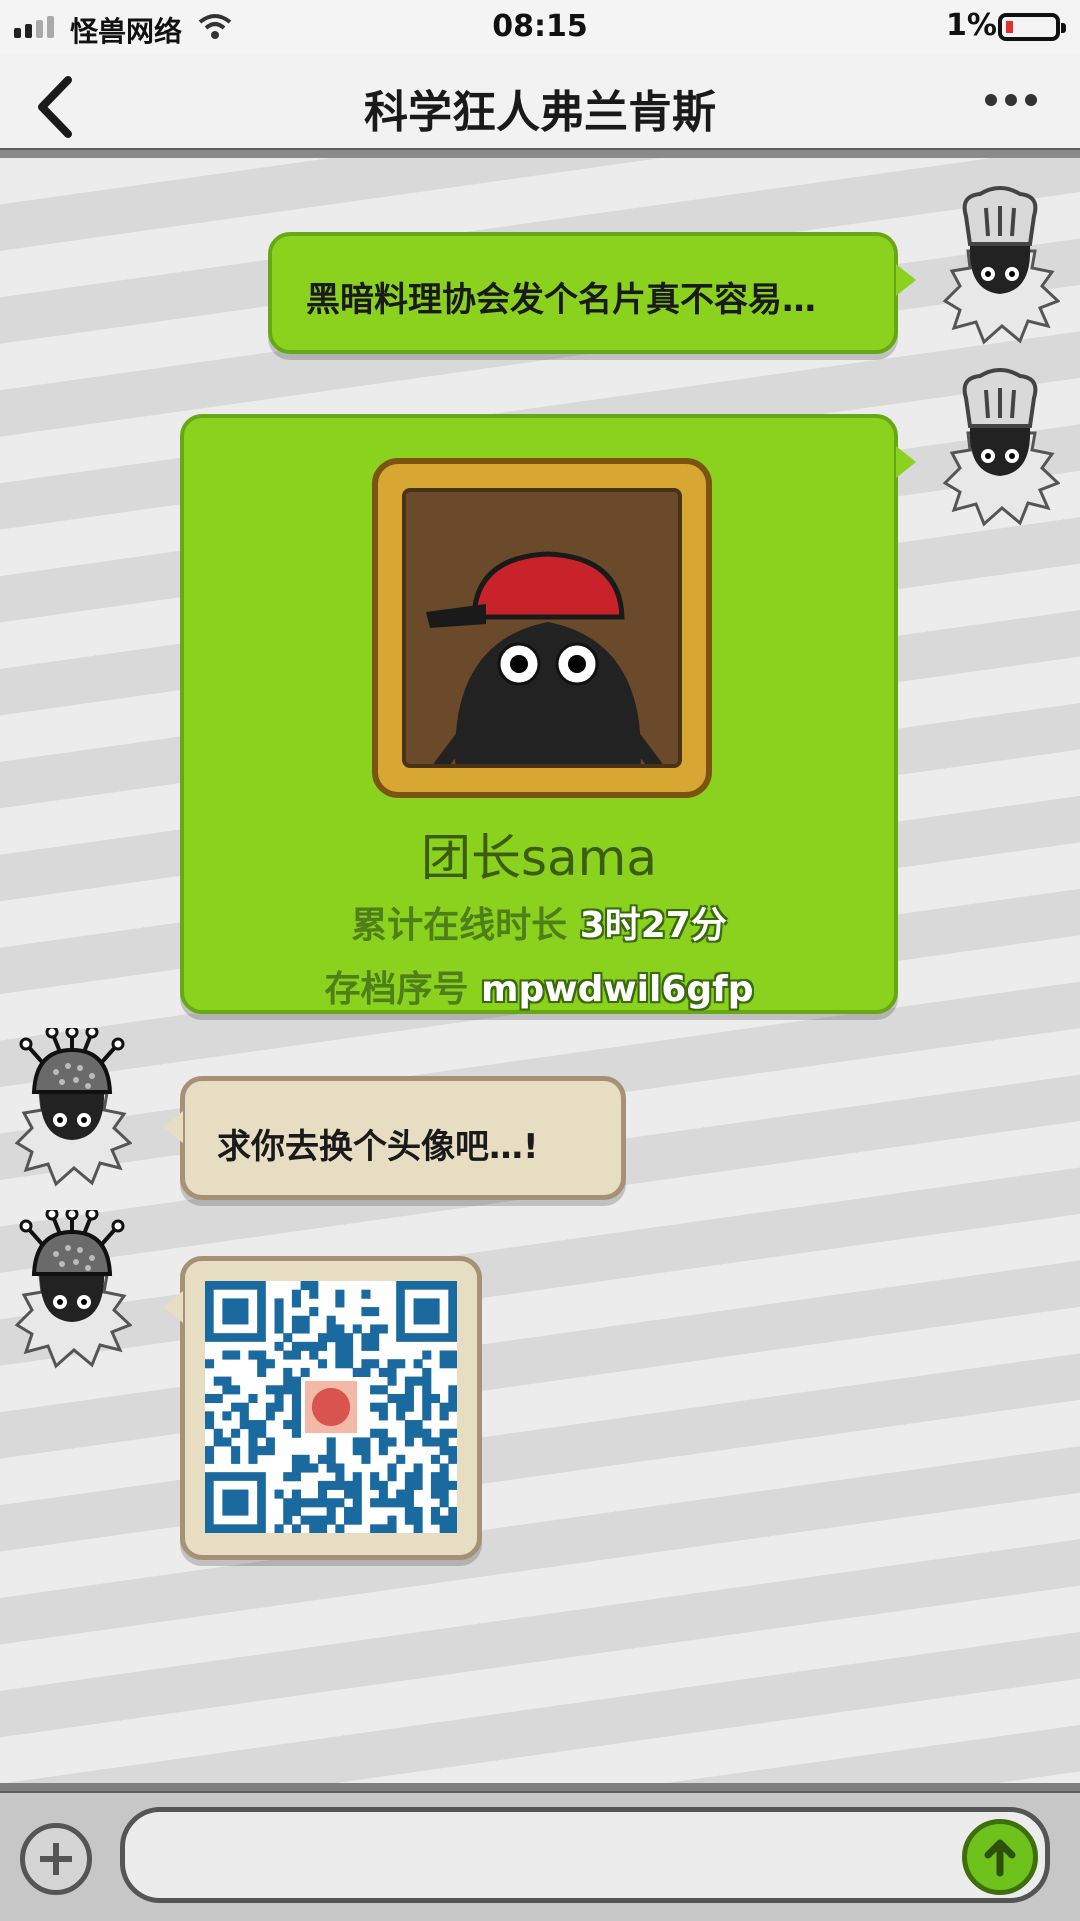 This screenshot has width=1080, height=1921. What do you see at coordinates (544, 657) in the screenshot?
I see `red-cap-avatar` at bounding box center [544, 657].